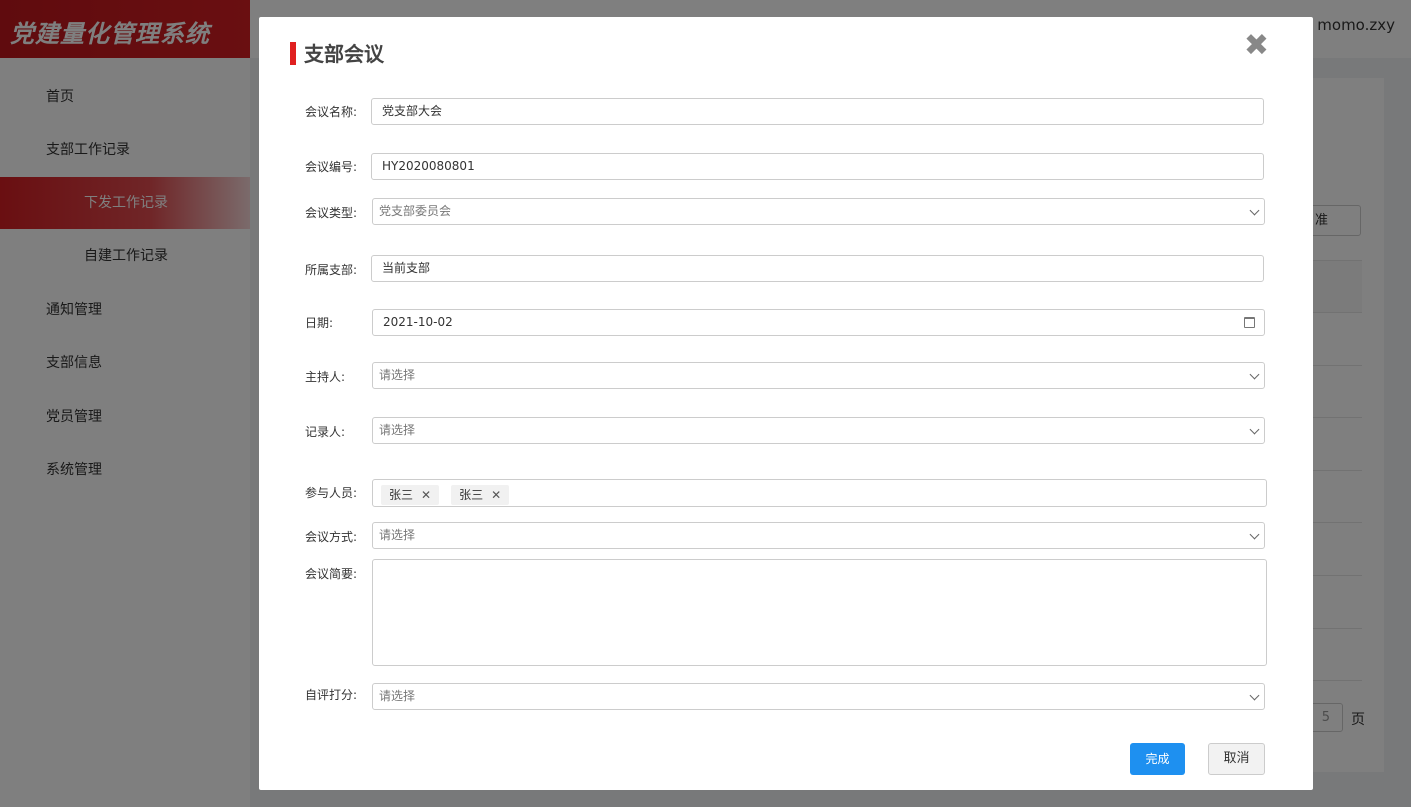 Image resolution: width=1411 pixels, height=807 pixels. Describe the element at coordinates (344, 54) in the screenshot. I see `dialog-title: 支部会议` at that location.